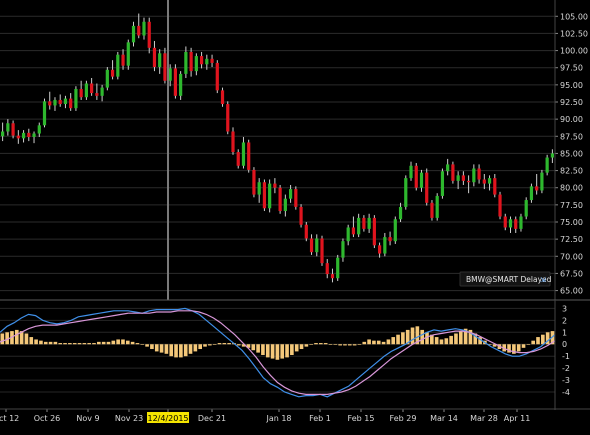  What do you see at coordinates (564, 344) in the screenshot?
I see `macd-tick-label: 0` at bounding box center [564, 344].